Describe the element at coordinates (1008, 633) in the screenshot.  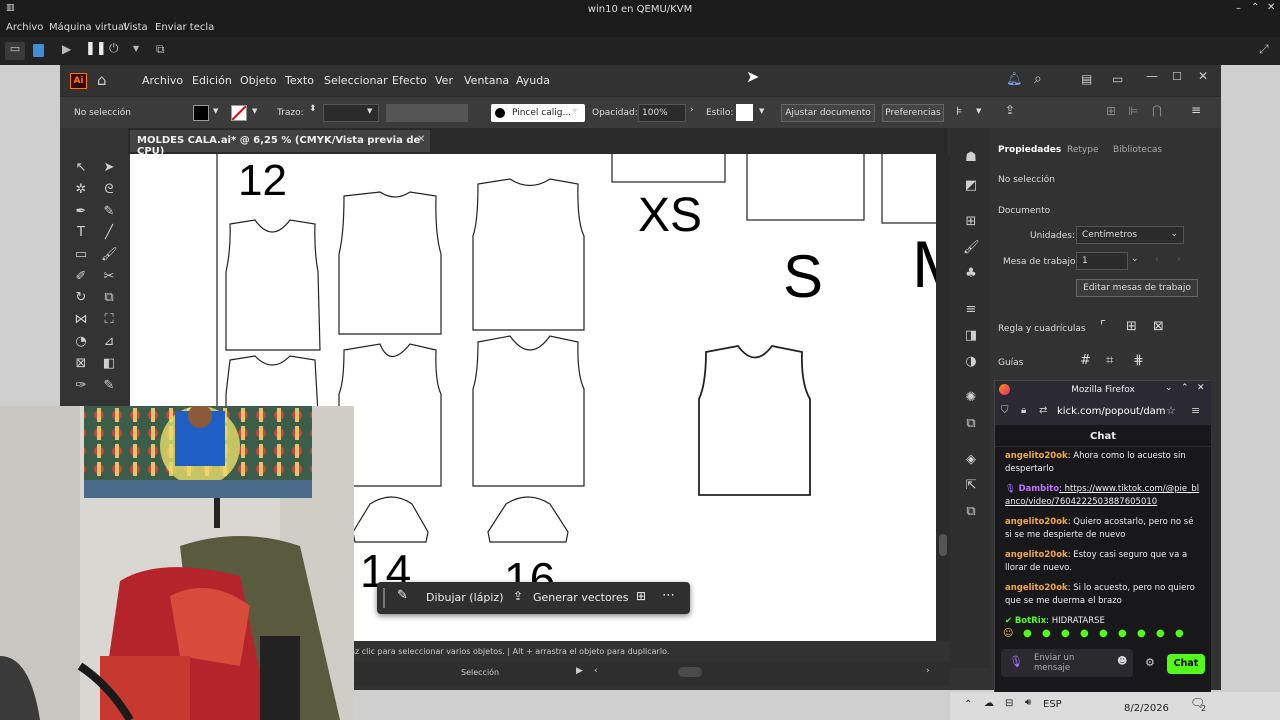
I see `emote-icon: ☺` at that location.